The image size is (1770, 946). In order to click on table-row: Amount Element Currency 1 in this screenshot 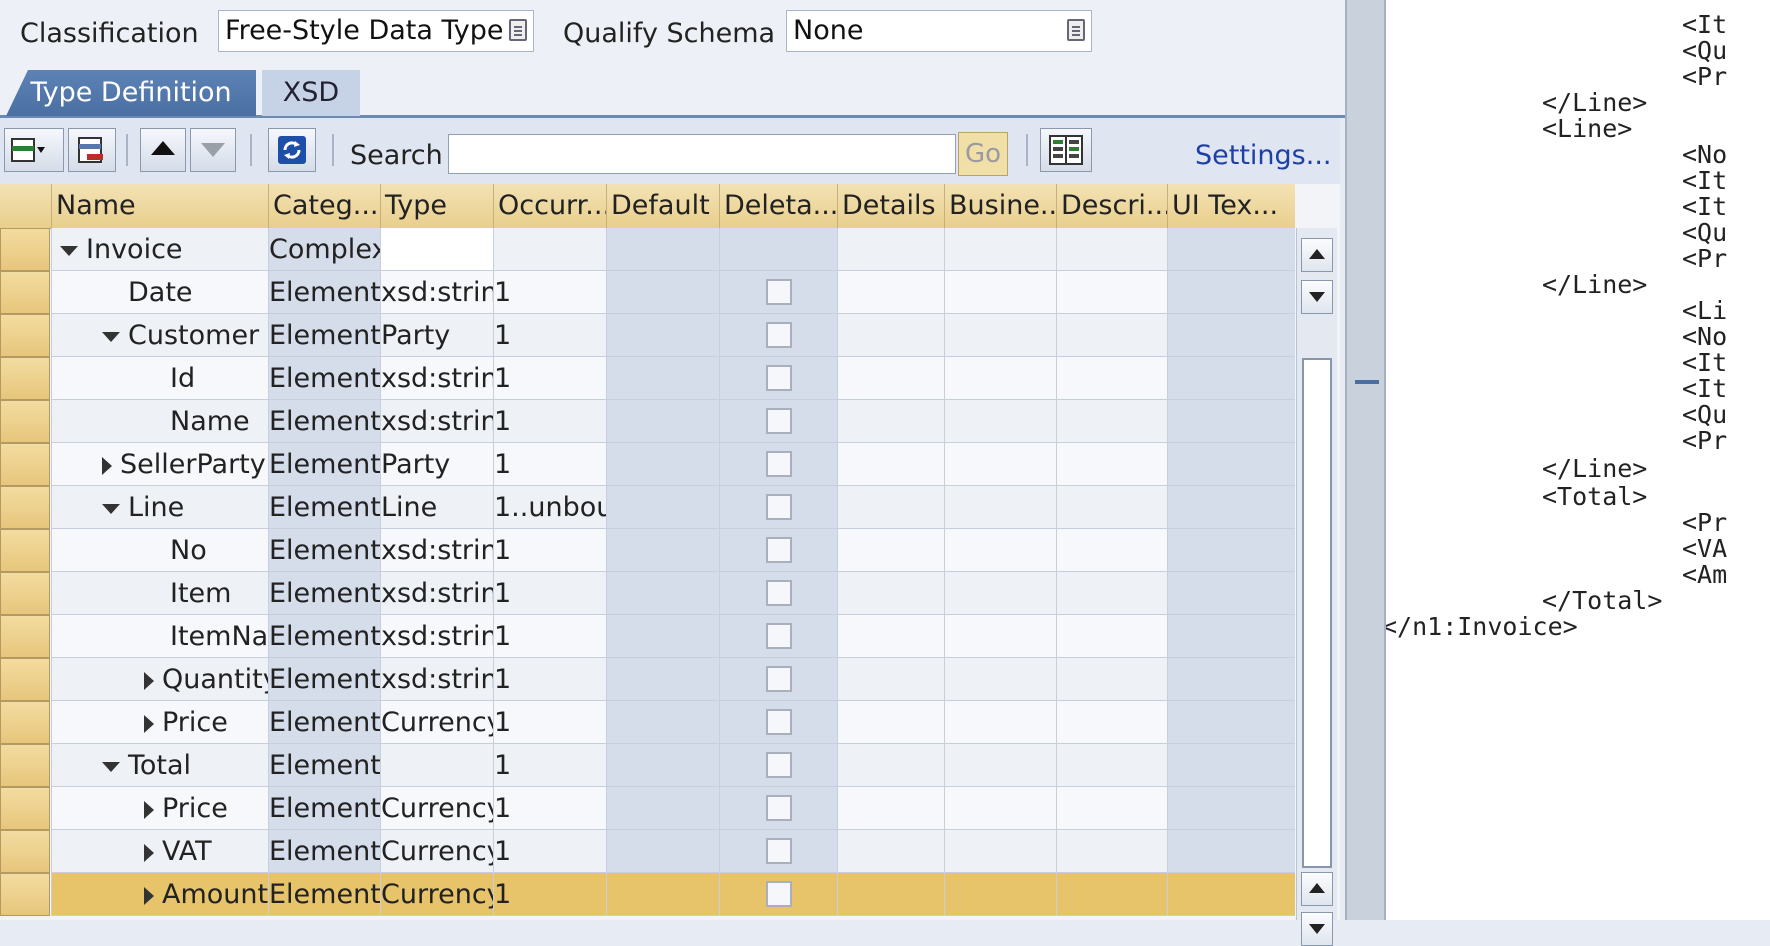, I will do `click(647, 894)`.